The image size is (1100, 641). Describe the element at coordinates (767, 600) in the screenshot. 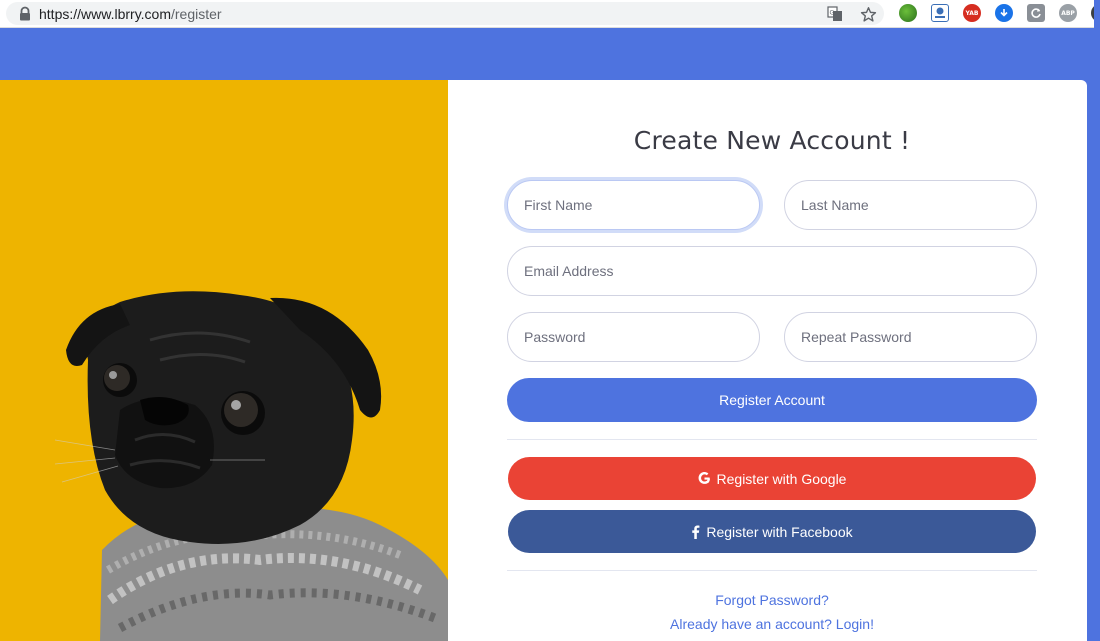

I see `forgot-password-link: Forgot Password?` at that location.